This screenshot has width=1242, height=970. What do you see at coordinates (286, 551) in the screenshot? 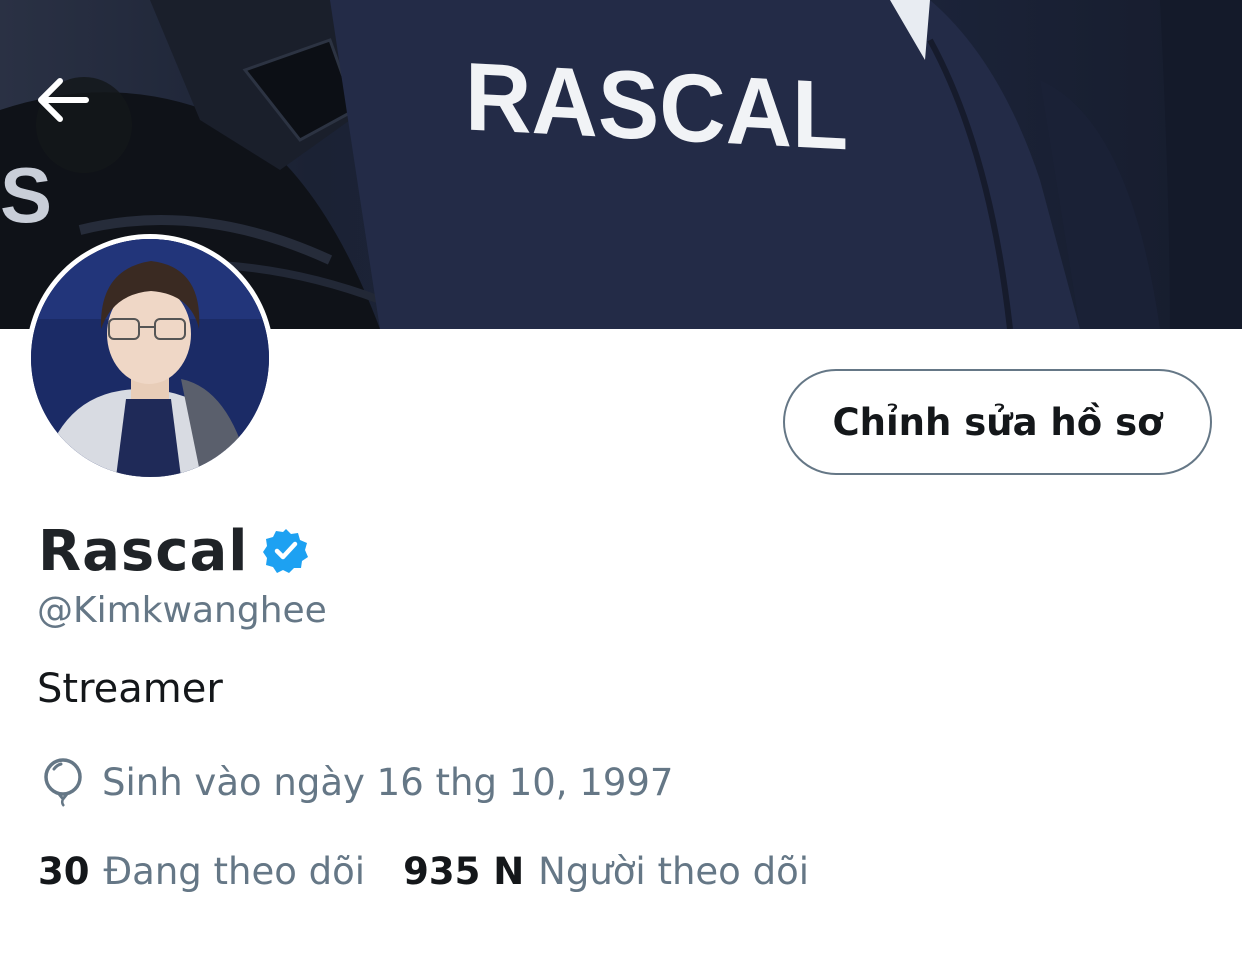
I see `verified-badge-icon` at bounding box center [286, 551].